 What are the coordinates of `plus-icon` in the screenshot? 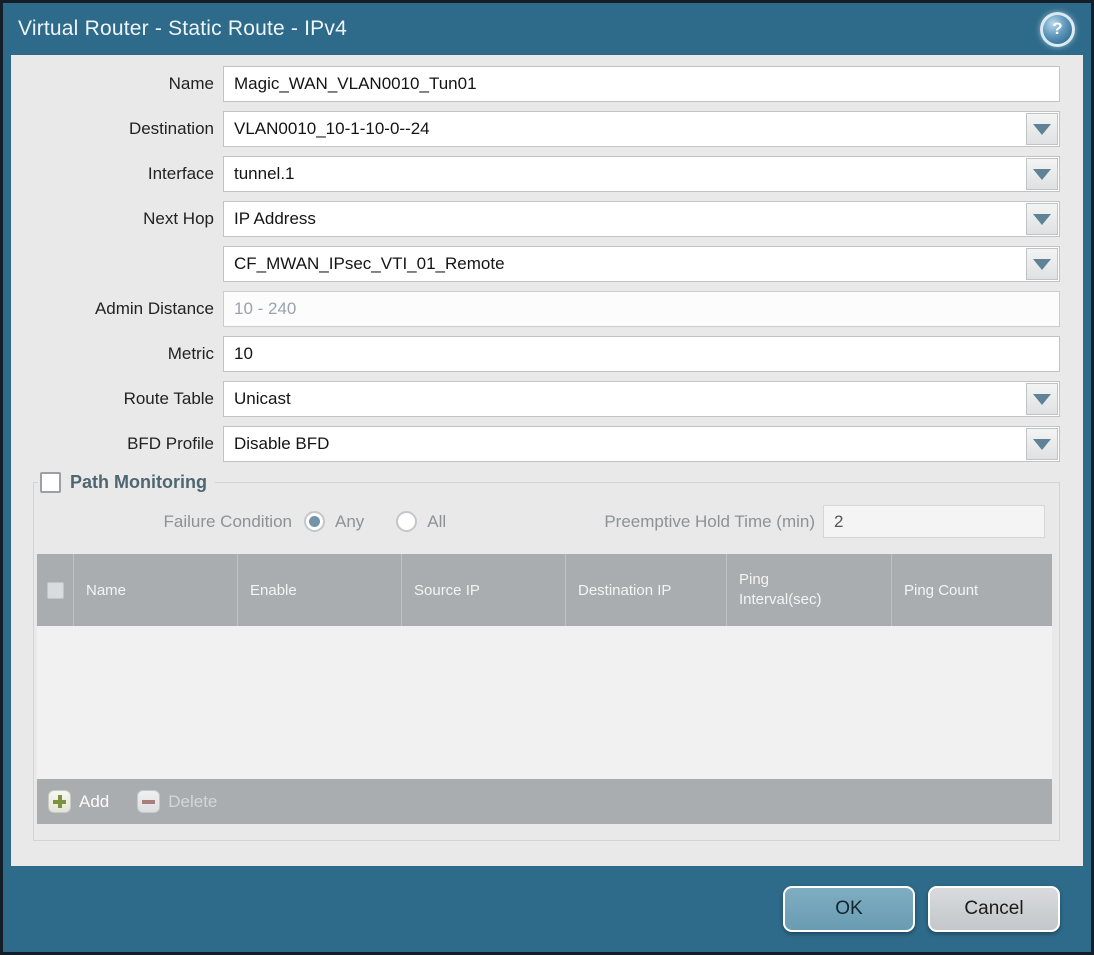 It's located at (59, 801).